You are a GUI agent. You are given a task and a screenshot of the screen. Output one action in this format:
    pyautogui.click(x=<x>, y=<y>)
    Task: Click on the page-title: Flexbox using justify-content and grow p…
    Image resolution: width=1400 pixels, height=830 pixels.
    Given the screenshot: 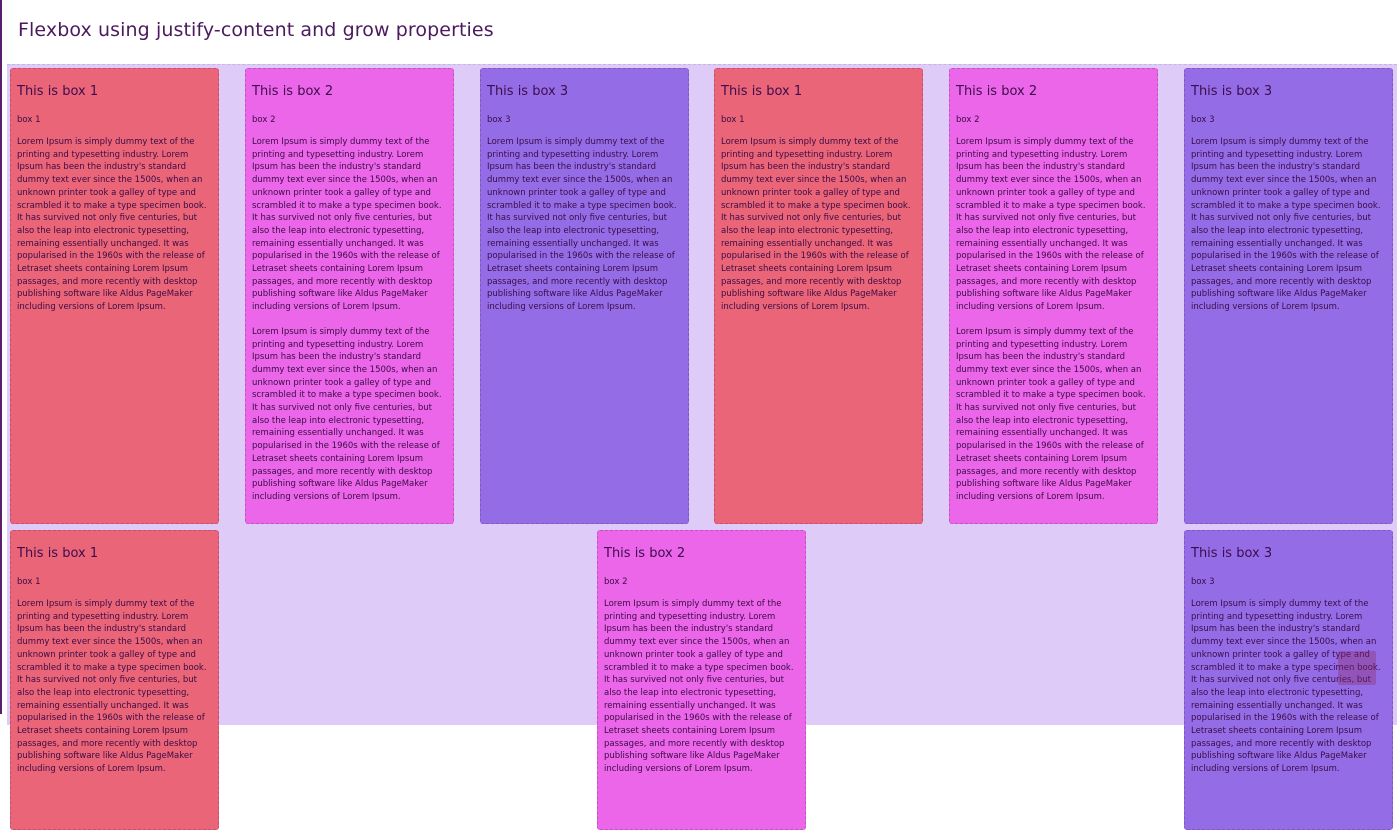 What is the action you would take?
    pyautogui.click(x=256, y=30)
    